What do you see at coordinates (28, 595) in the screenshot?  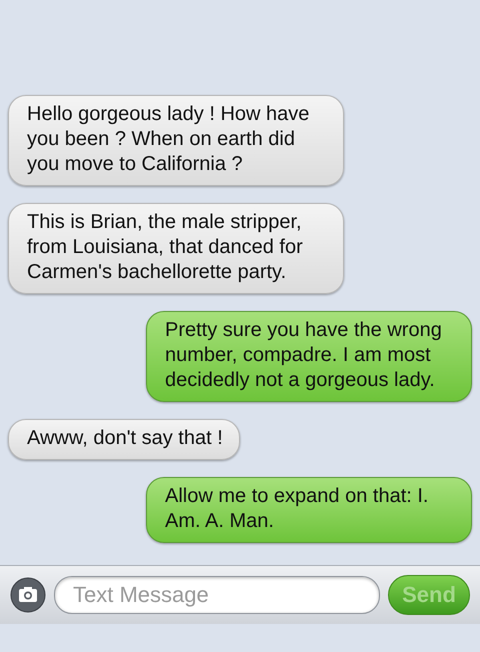 I see `camera-icon` at bounding box center [28, 595].